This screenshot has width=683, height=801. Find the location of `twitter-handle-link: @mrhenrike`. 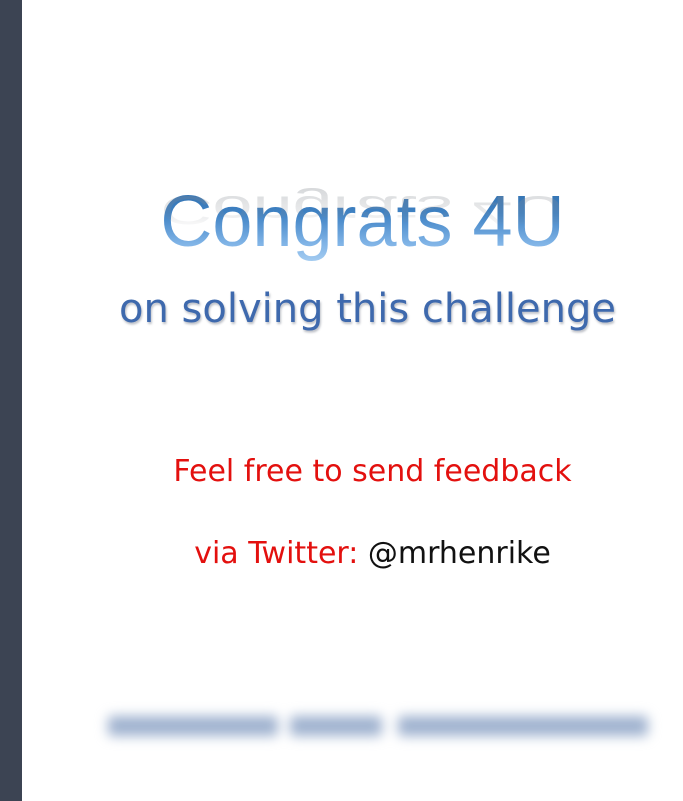

twitter-handle-link: @mrhenrike is located at coordinates (459, 553).